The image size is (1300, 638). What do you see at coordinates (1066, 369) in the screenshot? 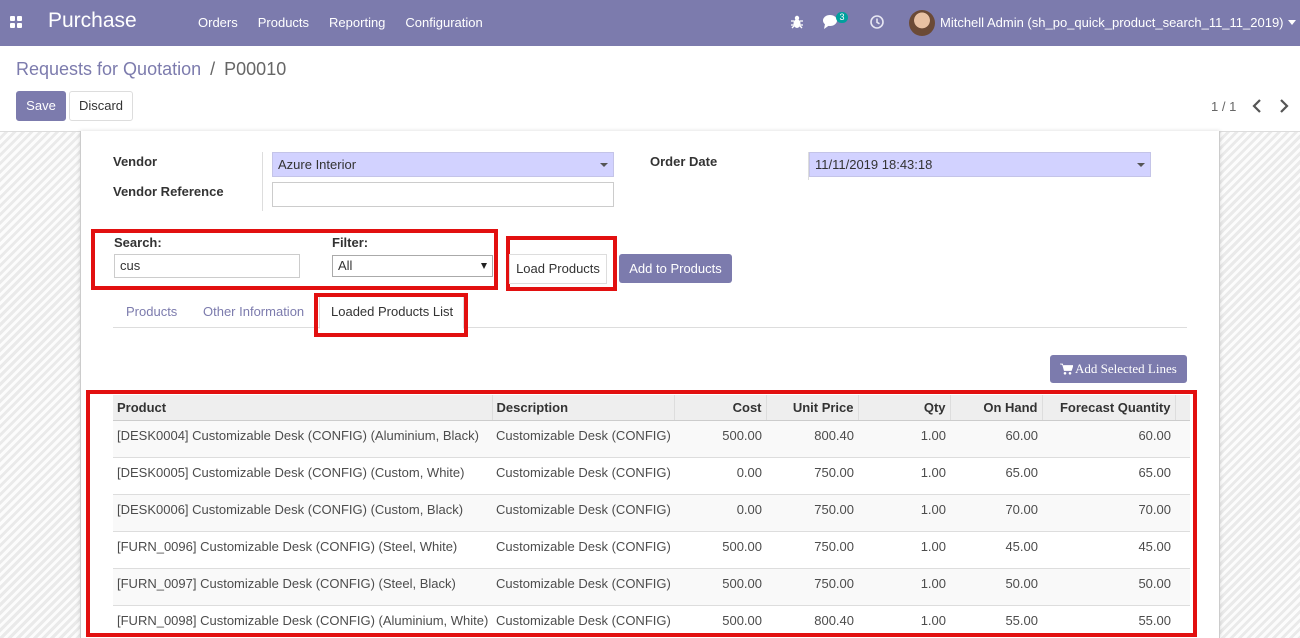
I see `cart-icon` at bounding box center [1066, 369].